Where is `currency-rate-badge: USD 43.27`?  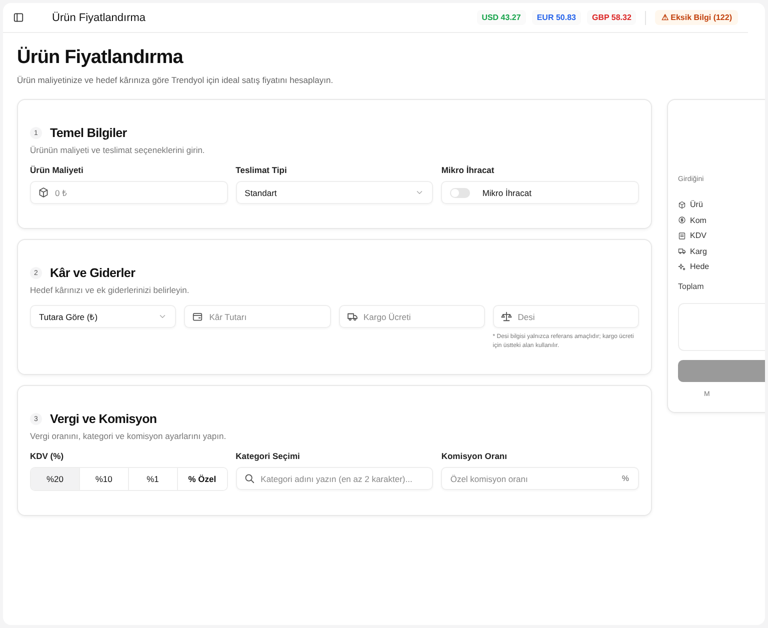
currency-rate-badge: USD 43.27 is located at coordinates (501, 17).